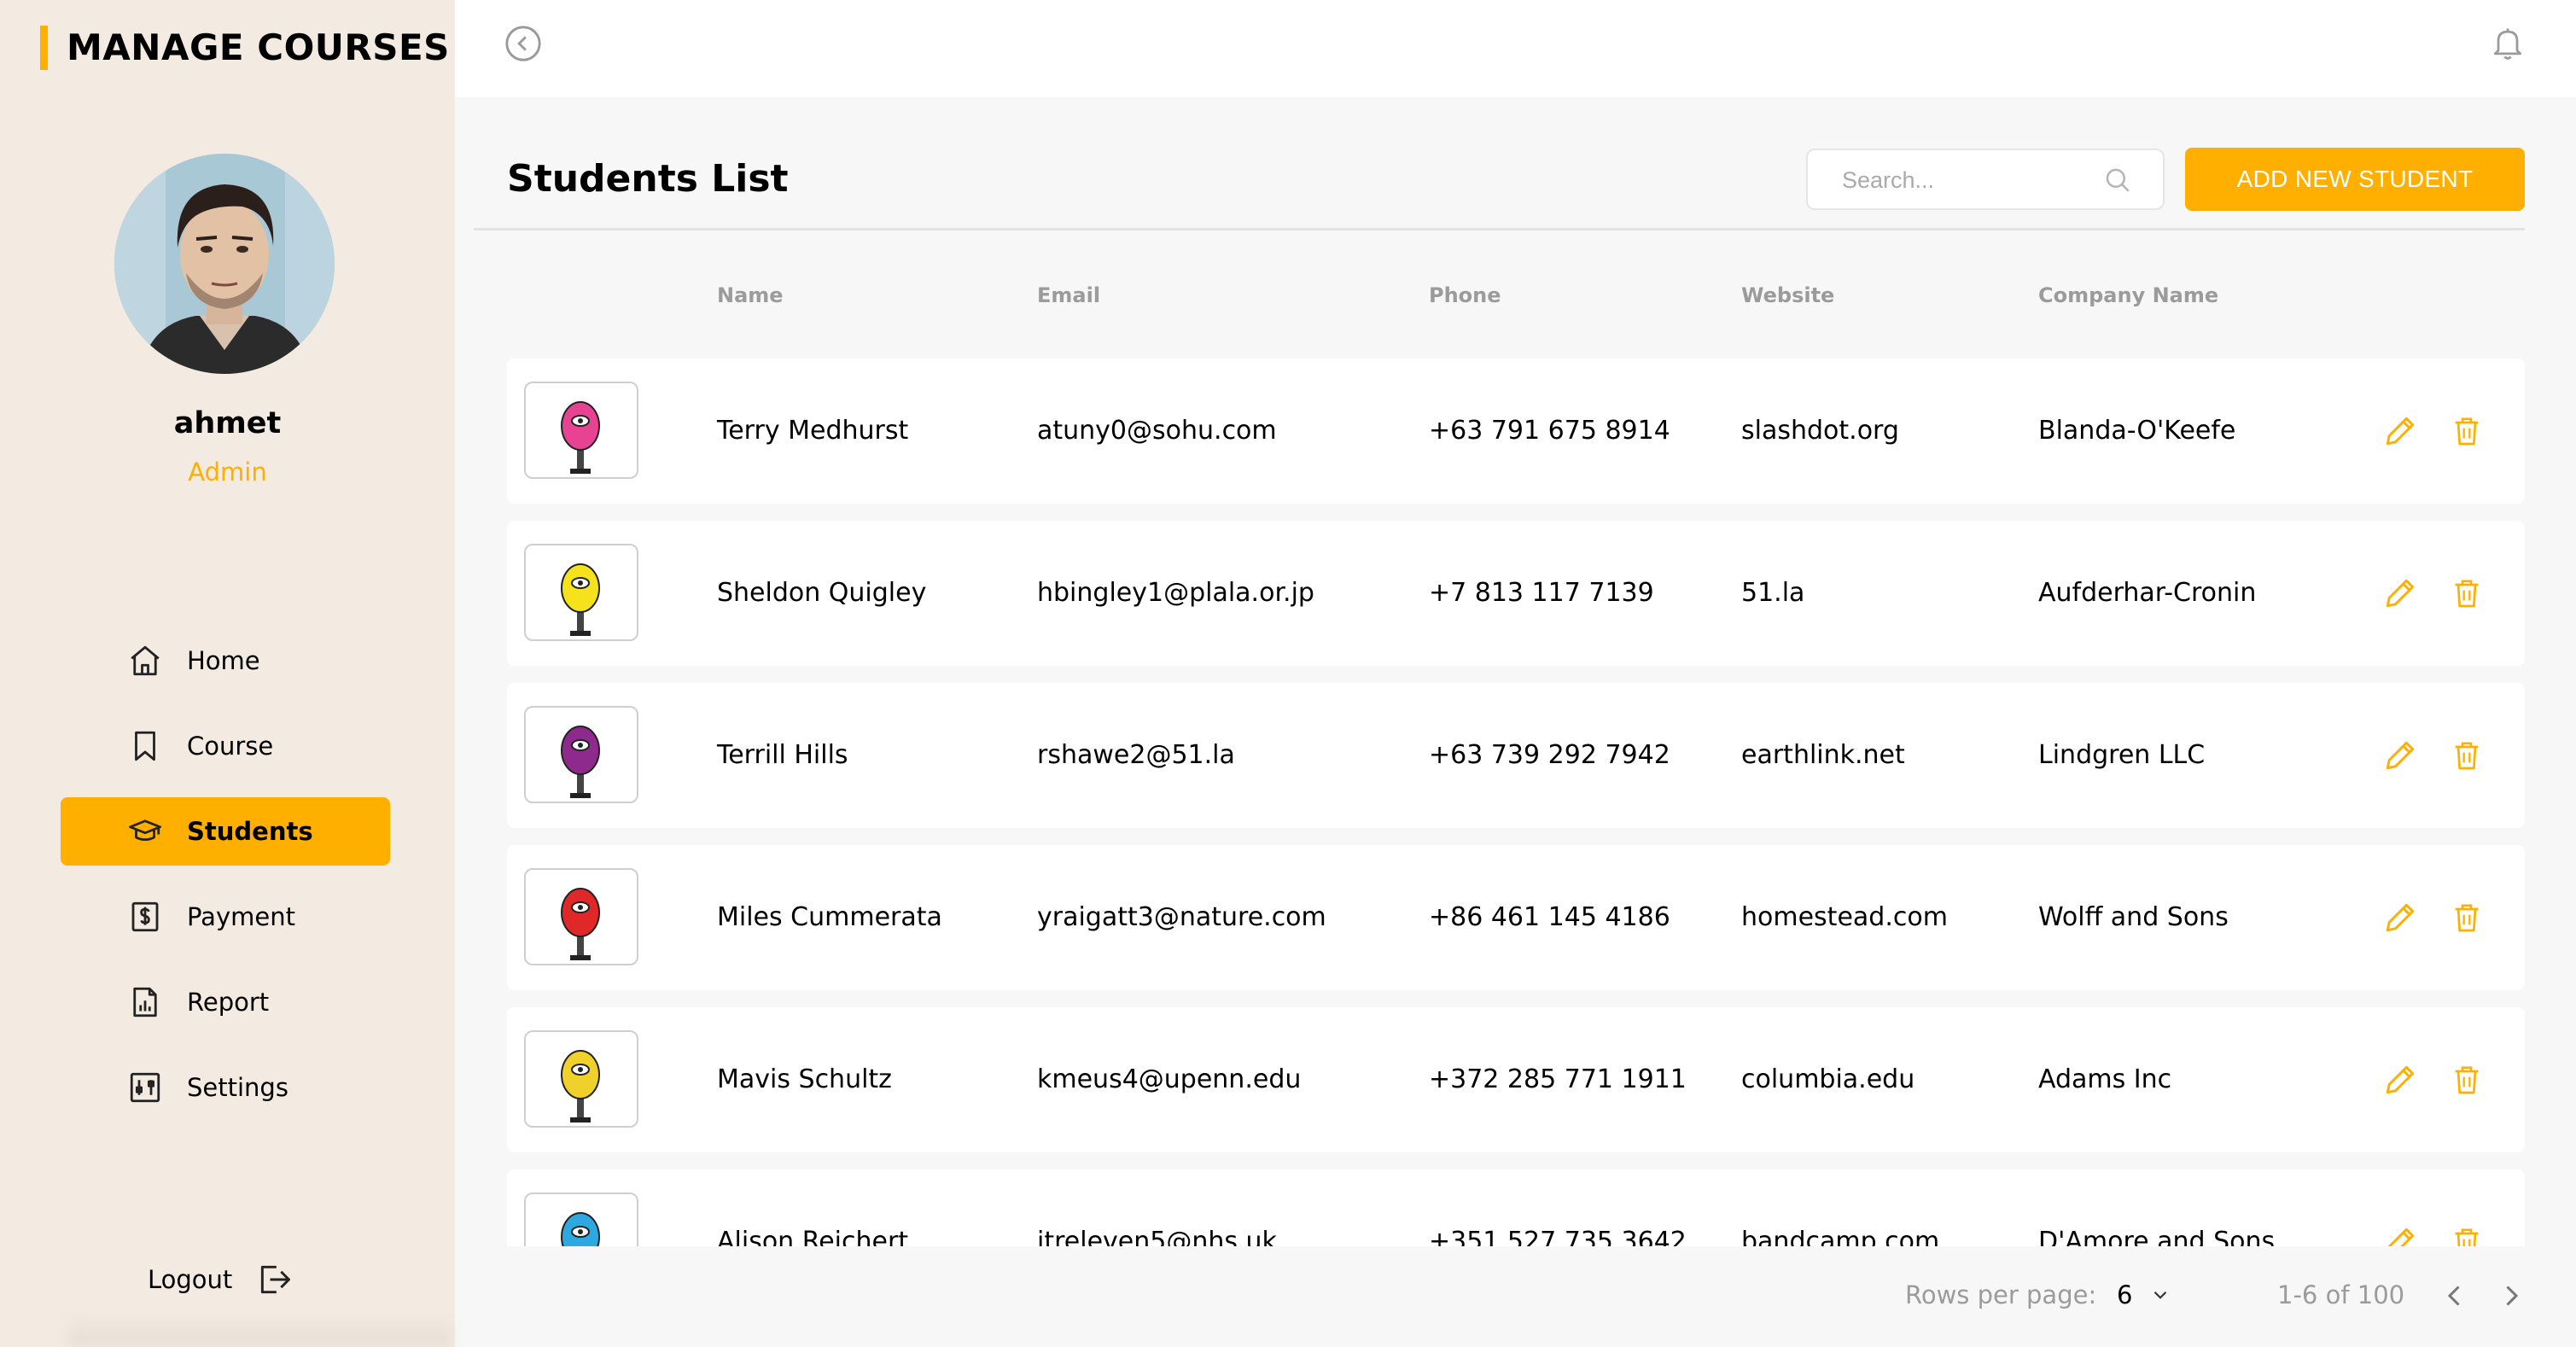 The width and height of the screenshot is (2576, 1347). Describe the element at coordinates (2355, 179) in the screenshot. I see `add-new-student-button: ADD NEW STUDENT` at that location.